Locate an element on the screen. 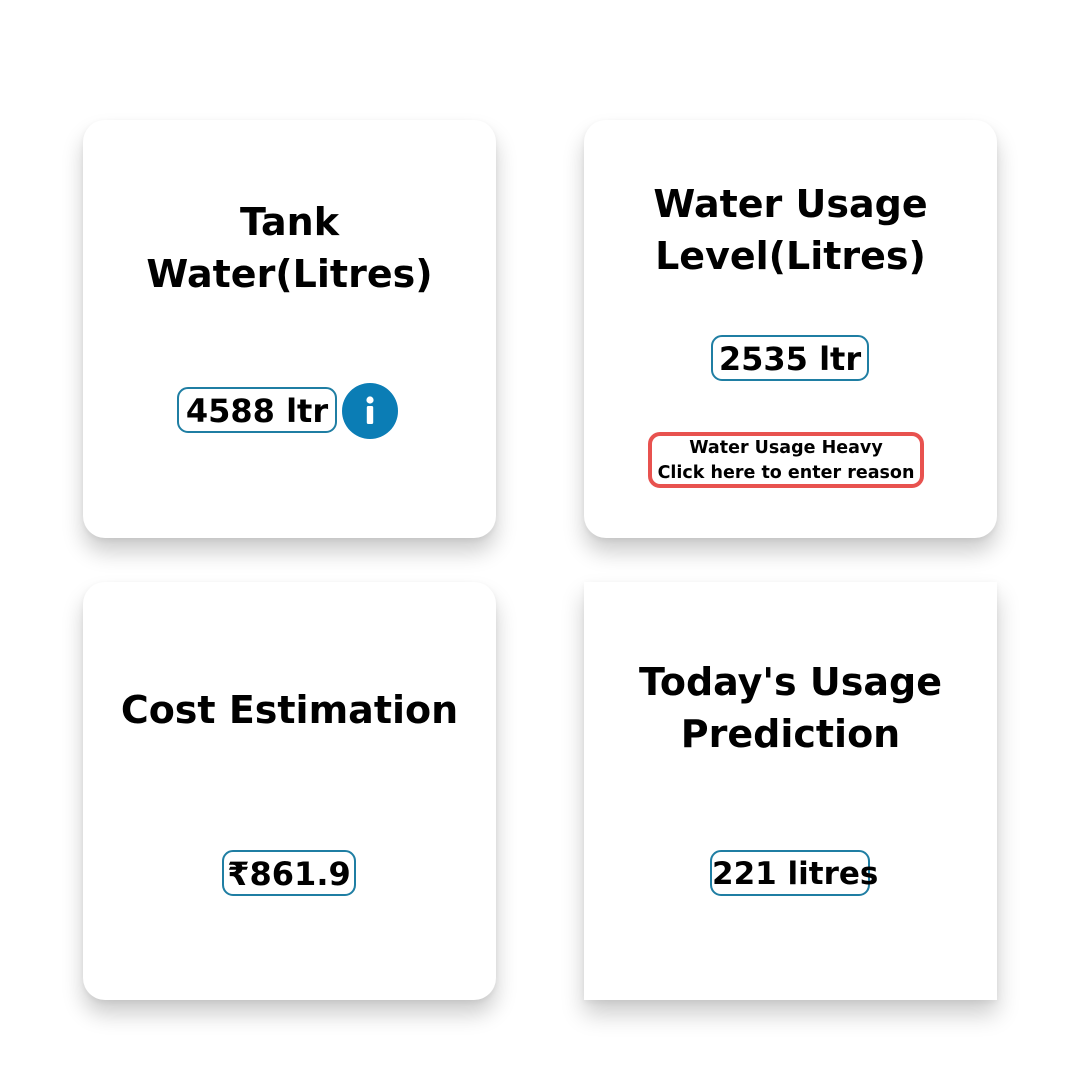 This screenshot has width=1080, height=1080. cost-estimation-value: ₹861.9 is located at coordinates (289, 873).